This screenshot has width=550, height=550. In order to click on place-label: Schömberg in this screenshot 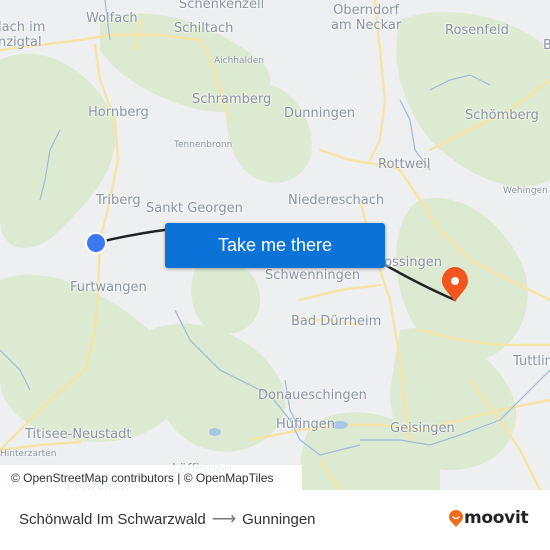, I will do `click(502, 115)`.